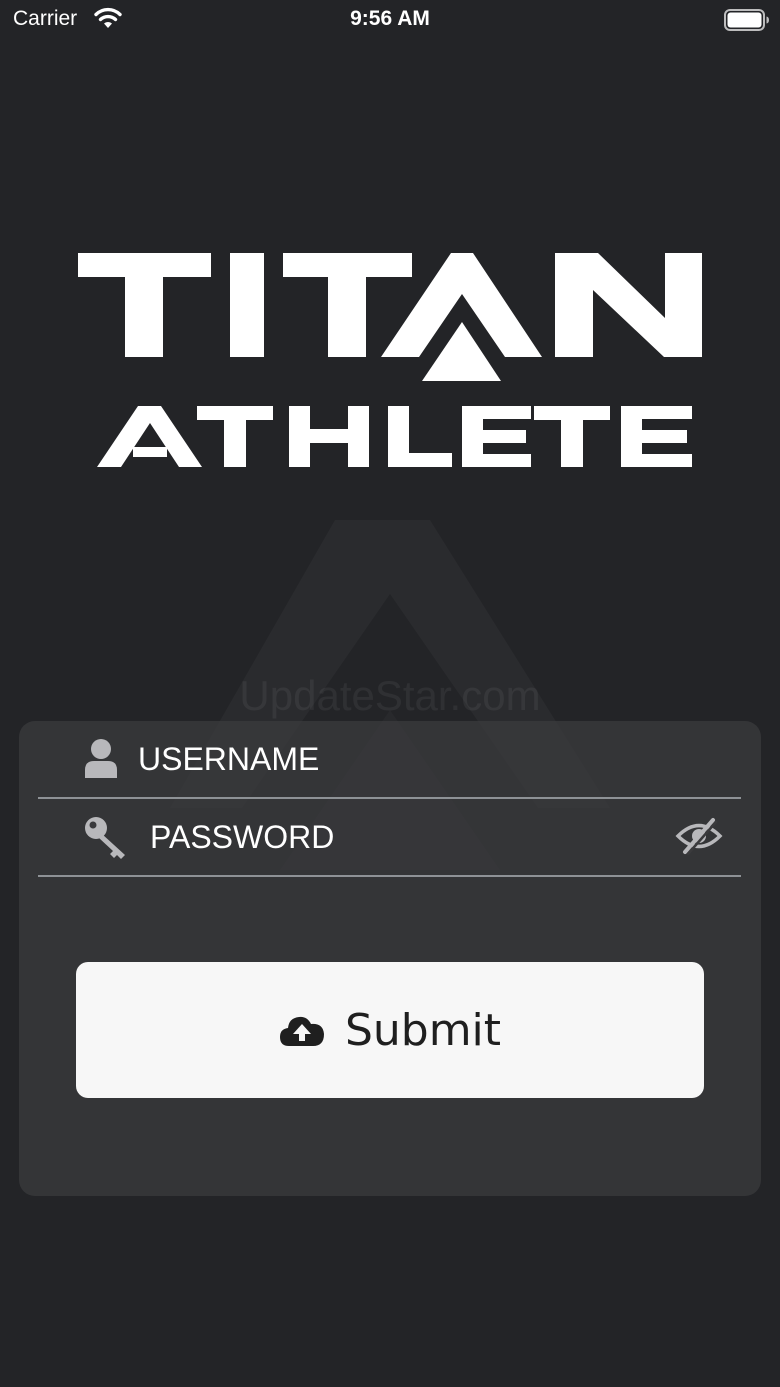  I want to click on key-icon, so click(105, 838).